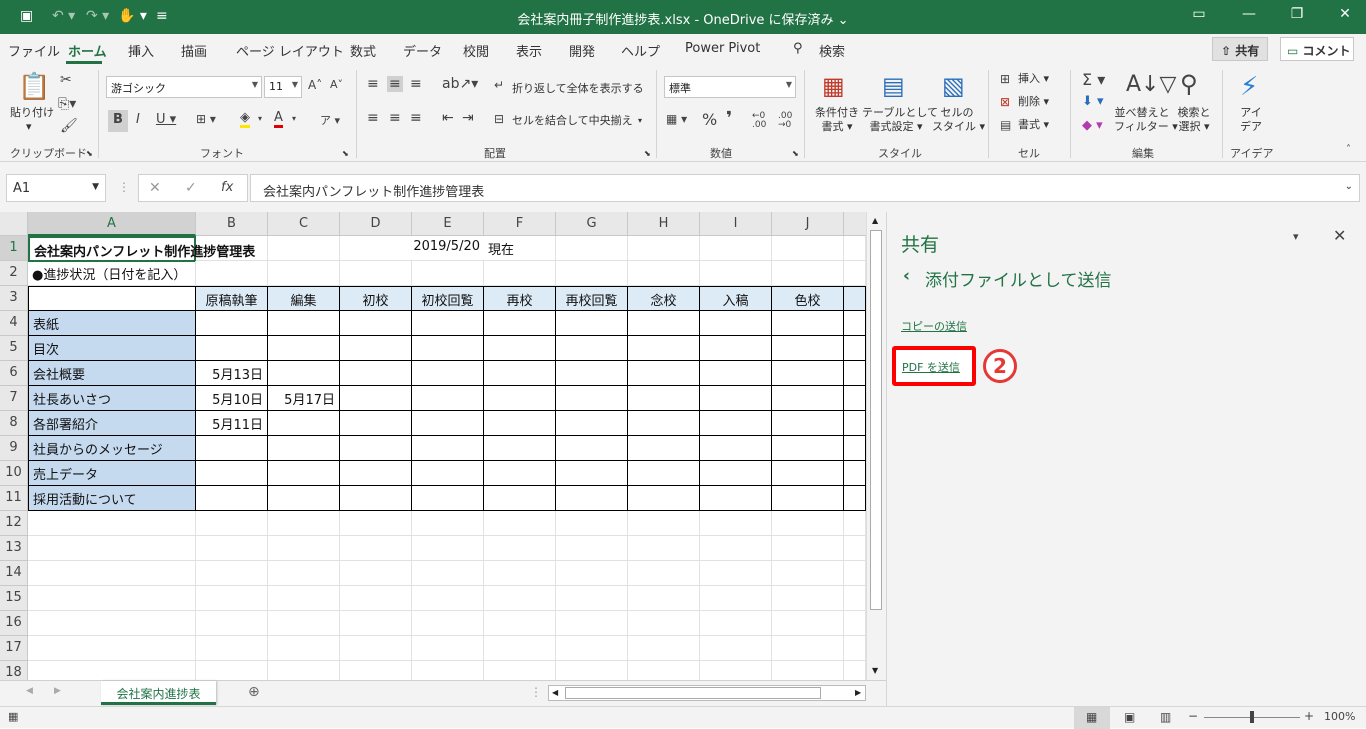  I want to click on item-cell: 売上データ, so click(112, 473).